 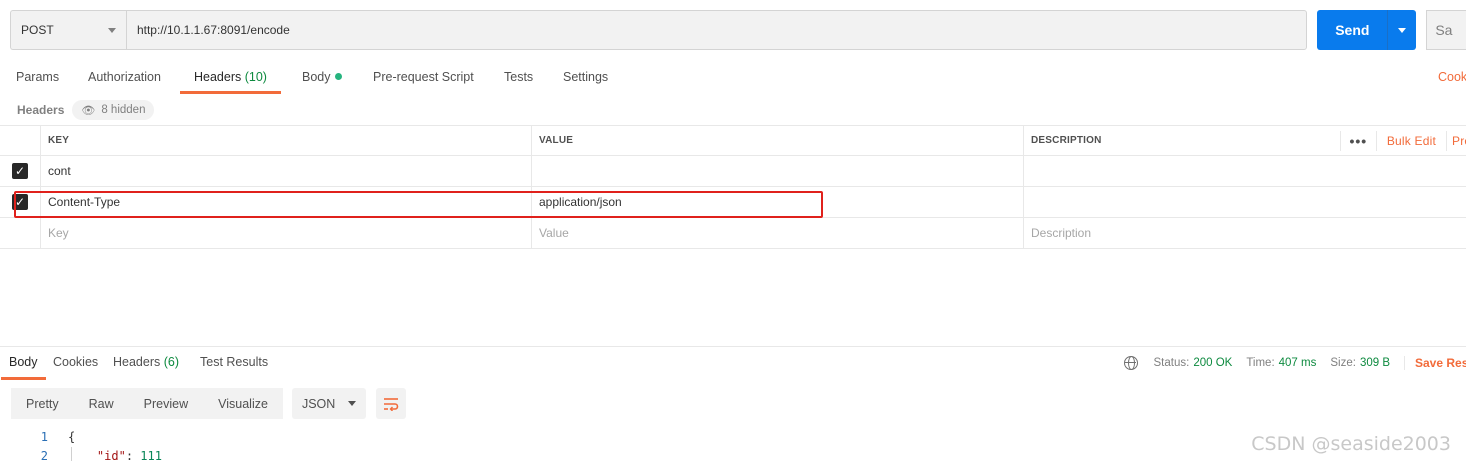 I want to click on response-tab-headers-label: Headers, so click(x=137, y=362).